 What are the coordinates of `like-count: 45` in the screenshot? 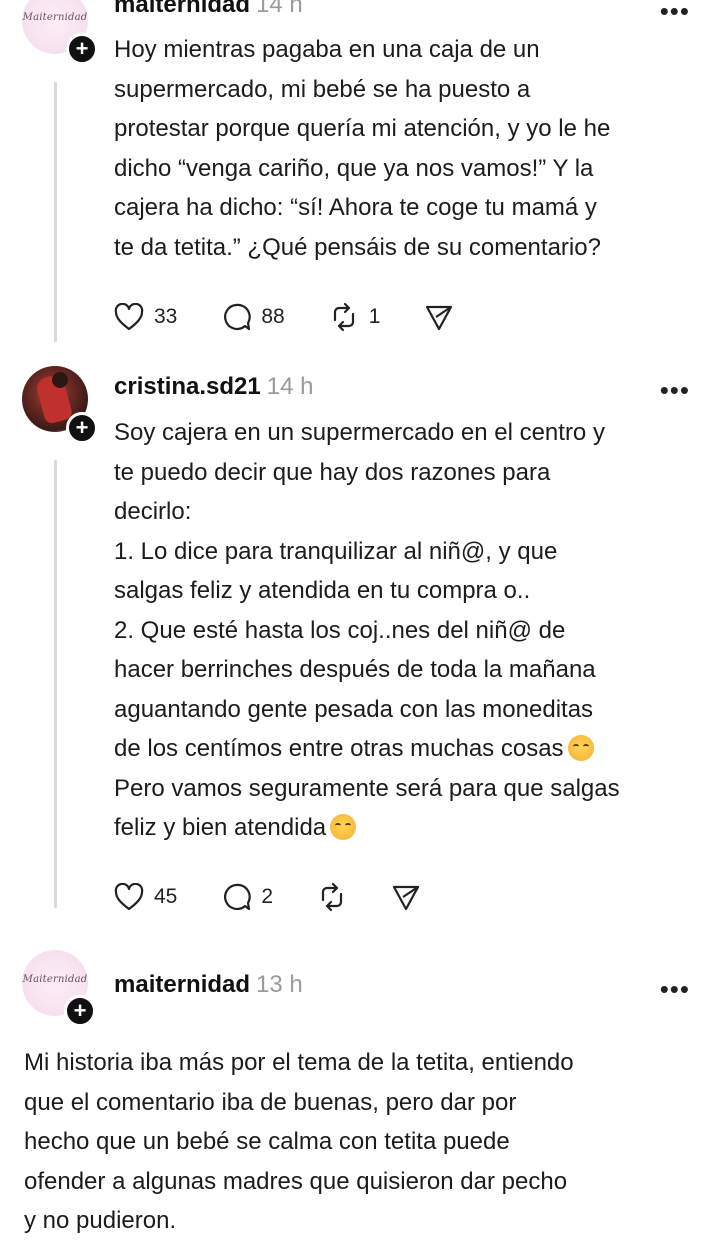 It's located at (166, 896).